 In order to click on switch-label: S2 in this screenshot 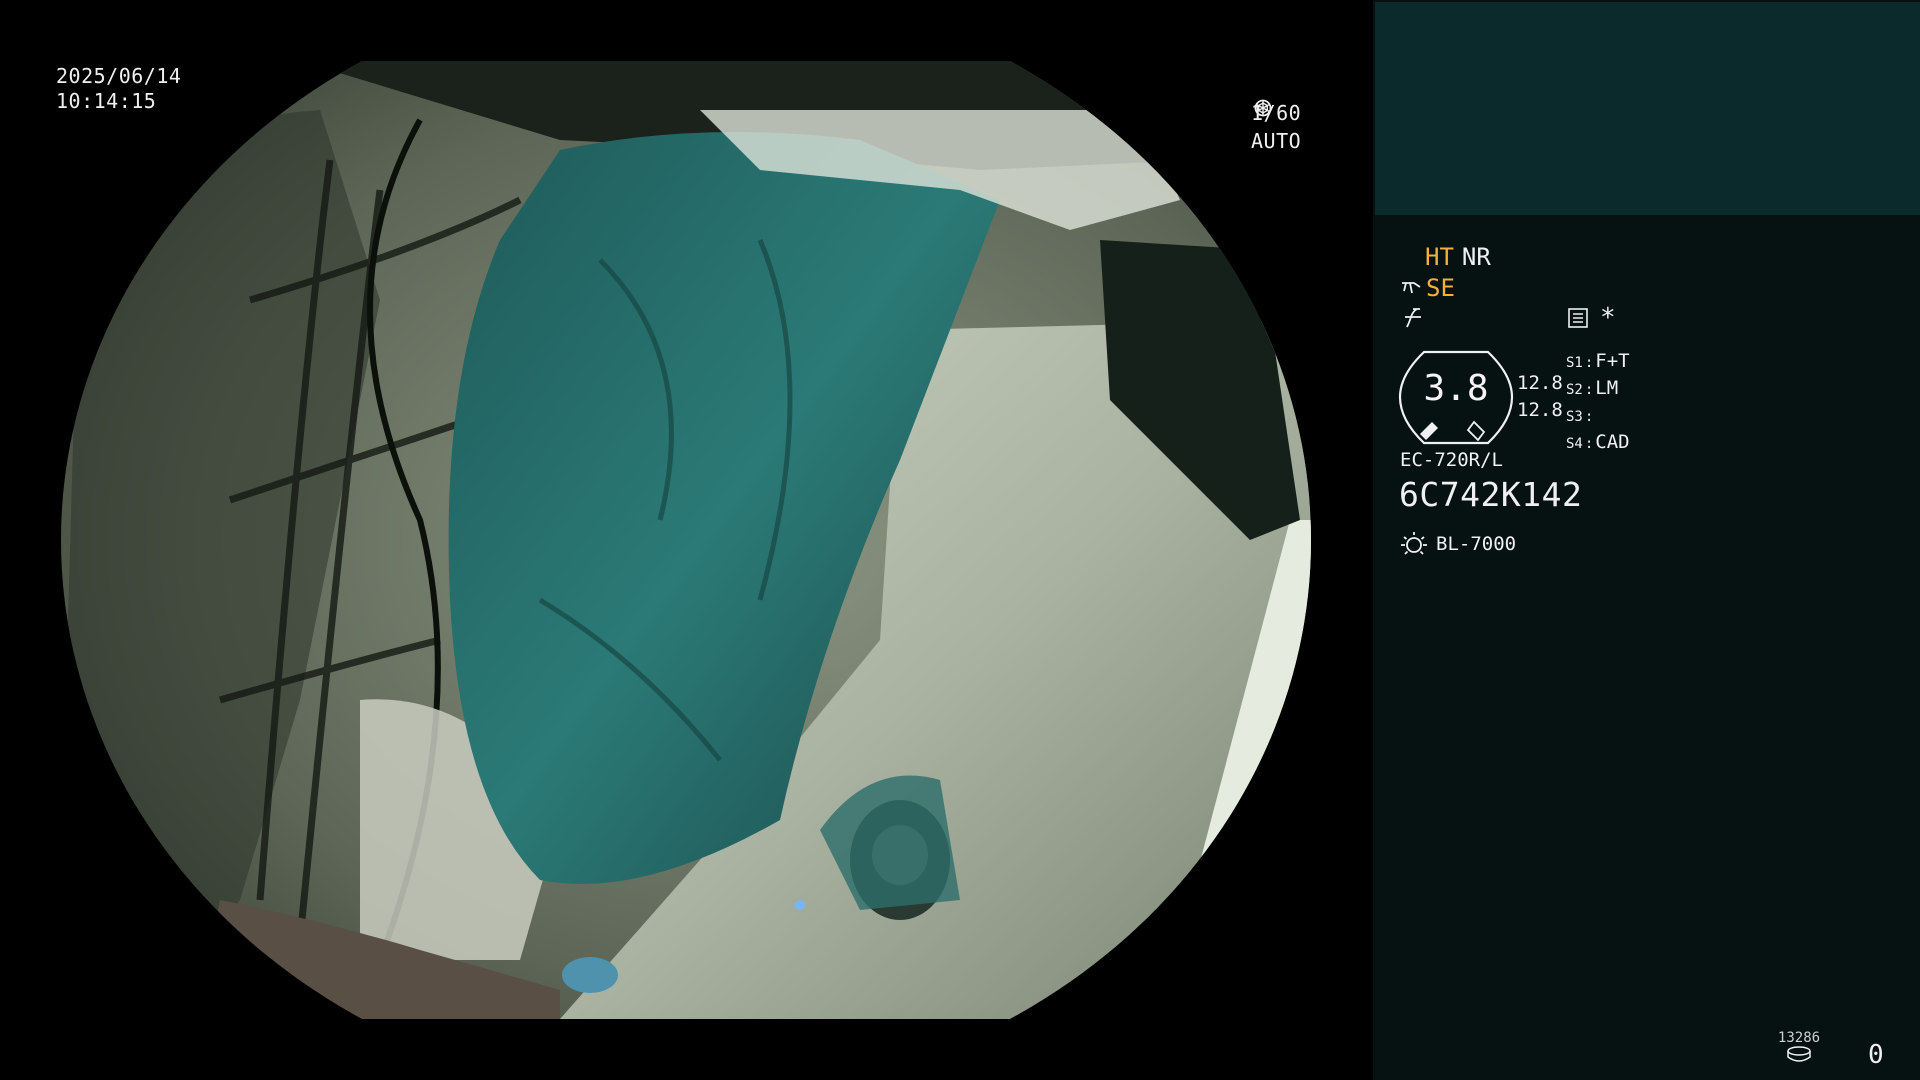, I will do `click(1574, 390)`.